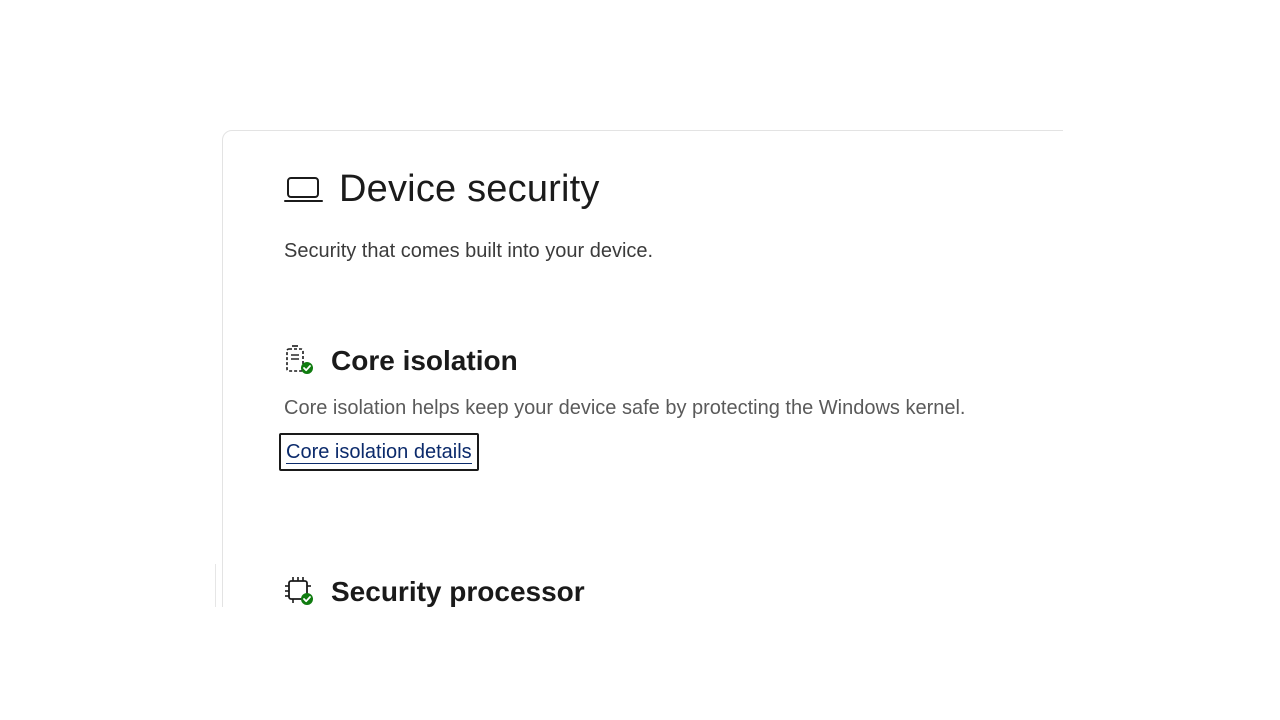 The width and height of the screenshot is (1280, 720). What do you see at coordinates (458, 591) in the screenshot?
I see `section-title: Security processor` at bounding box center [458, 591].